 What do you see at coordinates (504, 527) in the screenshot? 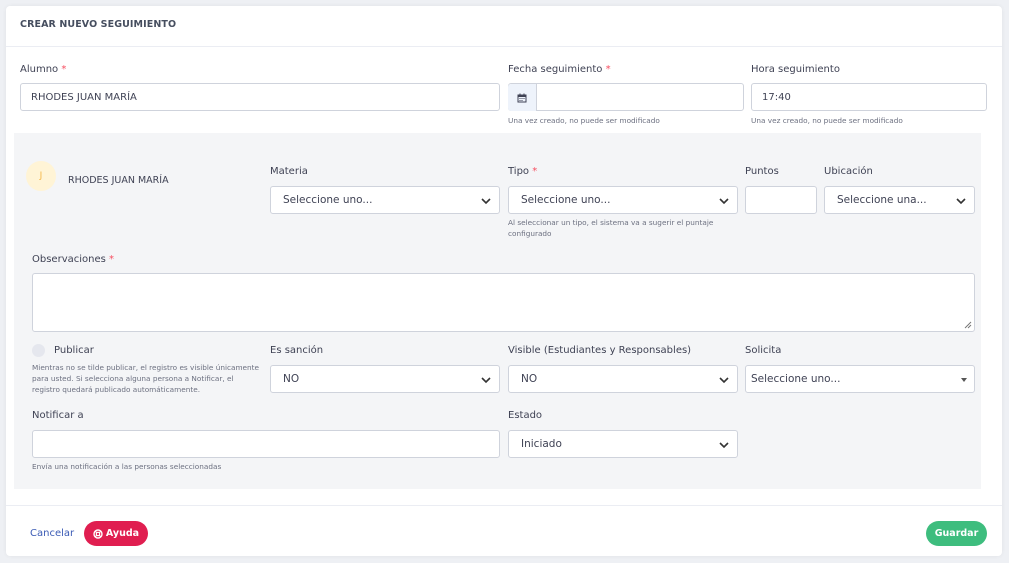
I see `card-footer` at bounding box center [504, 527].